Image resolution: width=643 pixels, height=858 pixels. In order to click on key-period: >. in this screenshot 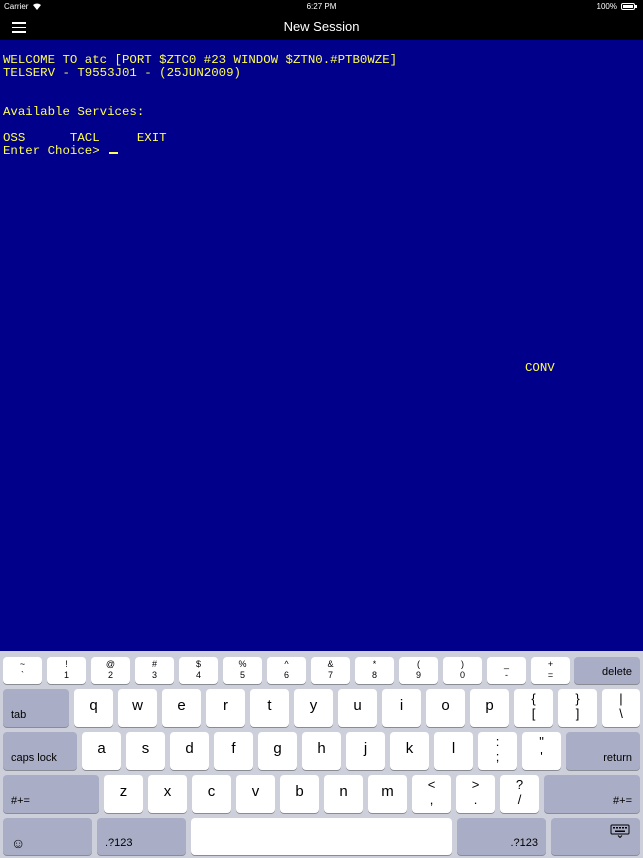, I will do `click(475, 794)`.